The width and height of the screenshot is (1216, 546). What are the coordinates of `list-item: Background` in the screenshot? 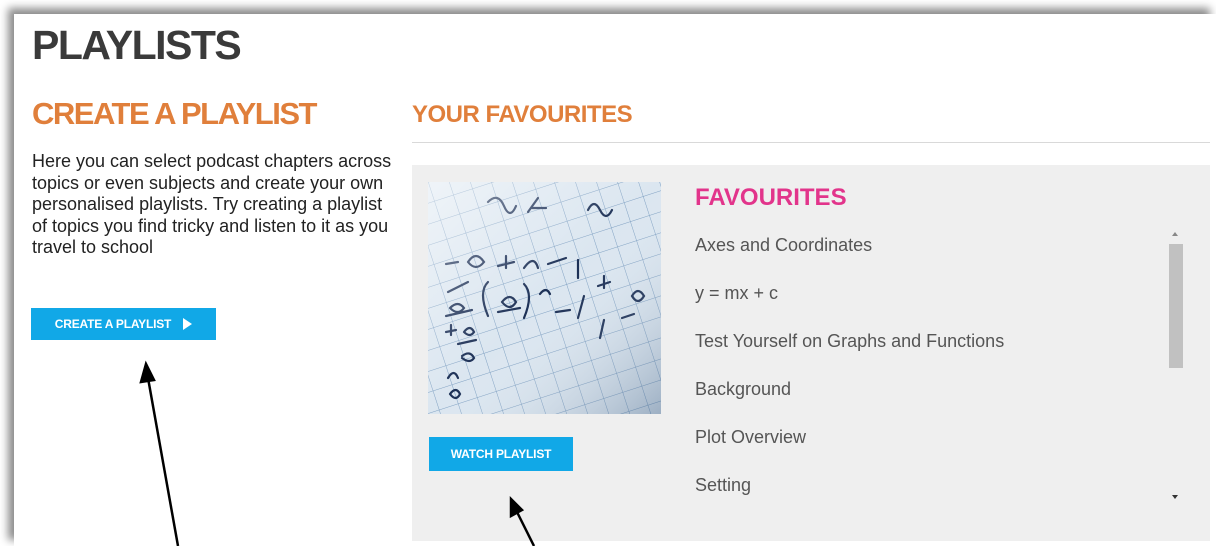 It's located at (925, 390).